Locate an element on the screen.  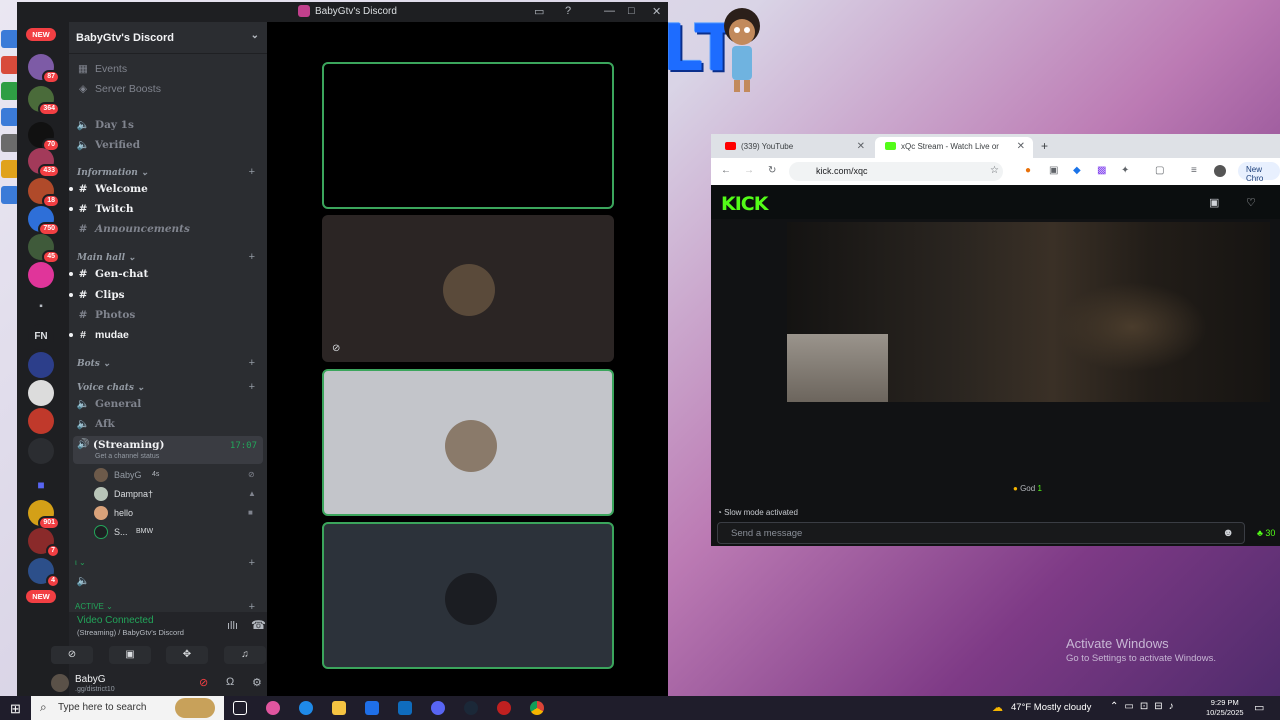
server-icon: 364 is located at coordinates (44, 101).